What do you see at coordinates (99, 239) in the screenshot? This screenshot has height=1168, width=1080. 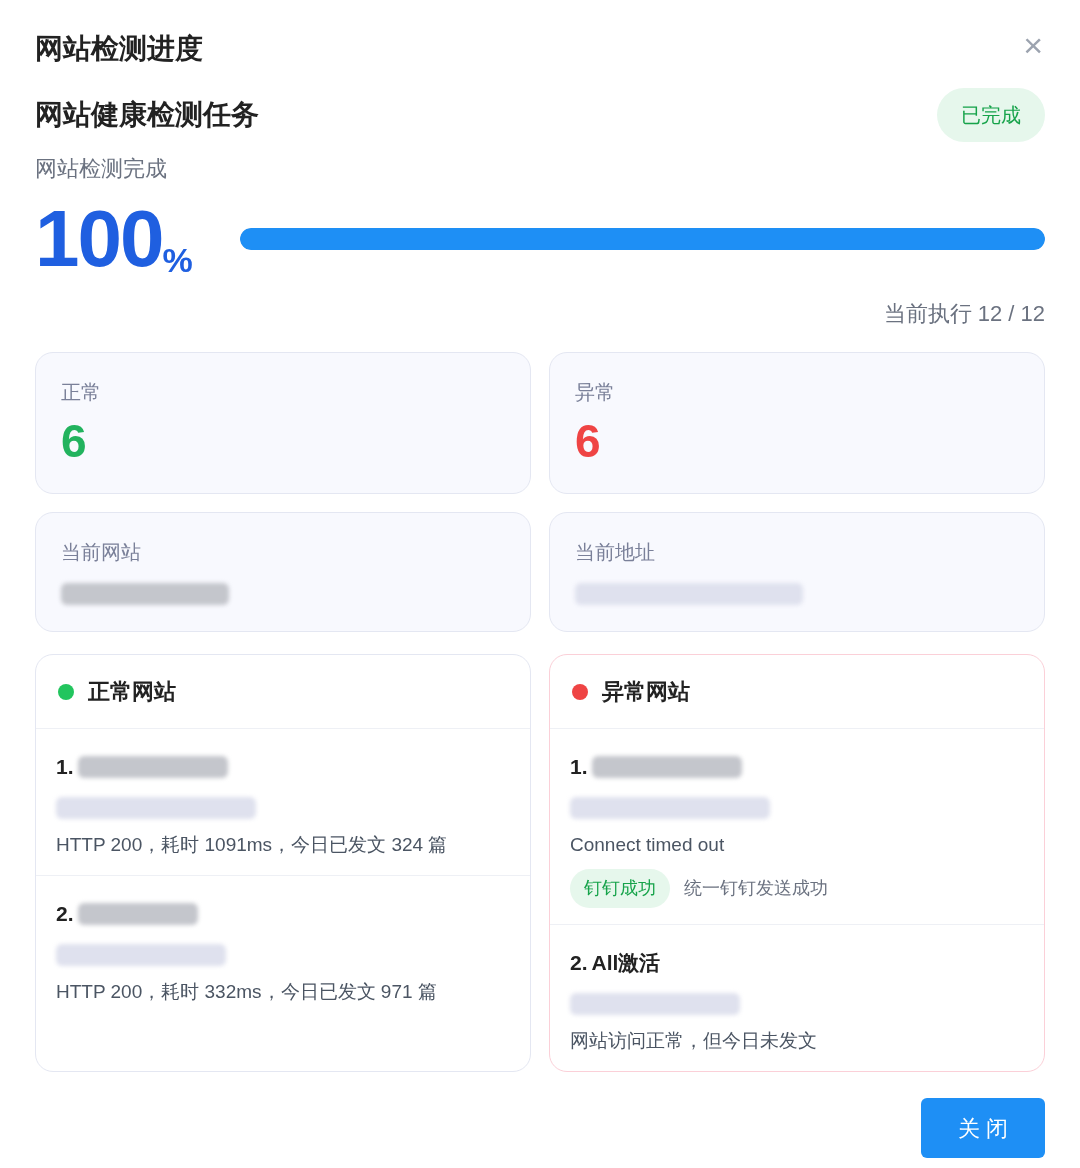 I see `progress-percent: 100` at bounding box center [99, 239].